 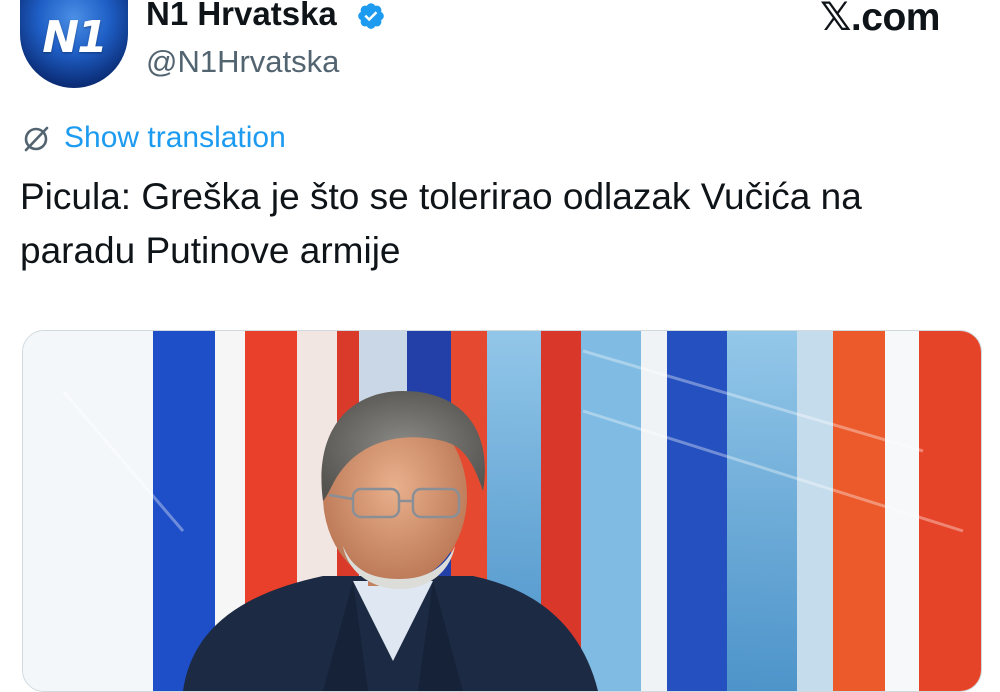 What do you see at coordinates (241, 17) in the screenshot?
I see `display-name: N1 Hrvatska` at bounding box center [241, 17].